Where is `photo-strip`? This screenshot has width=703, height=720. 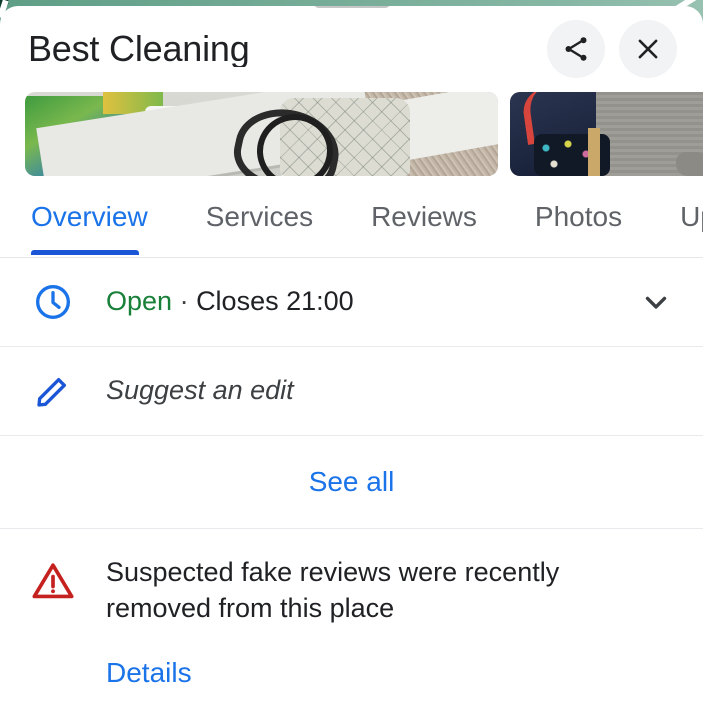 photo-strip is located at coordinates (351, 134).